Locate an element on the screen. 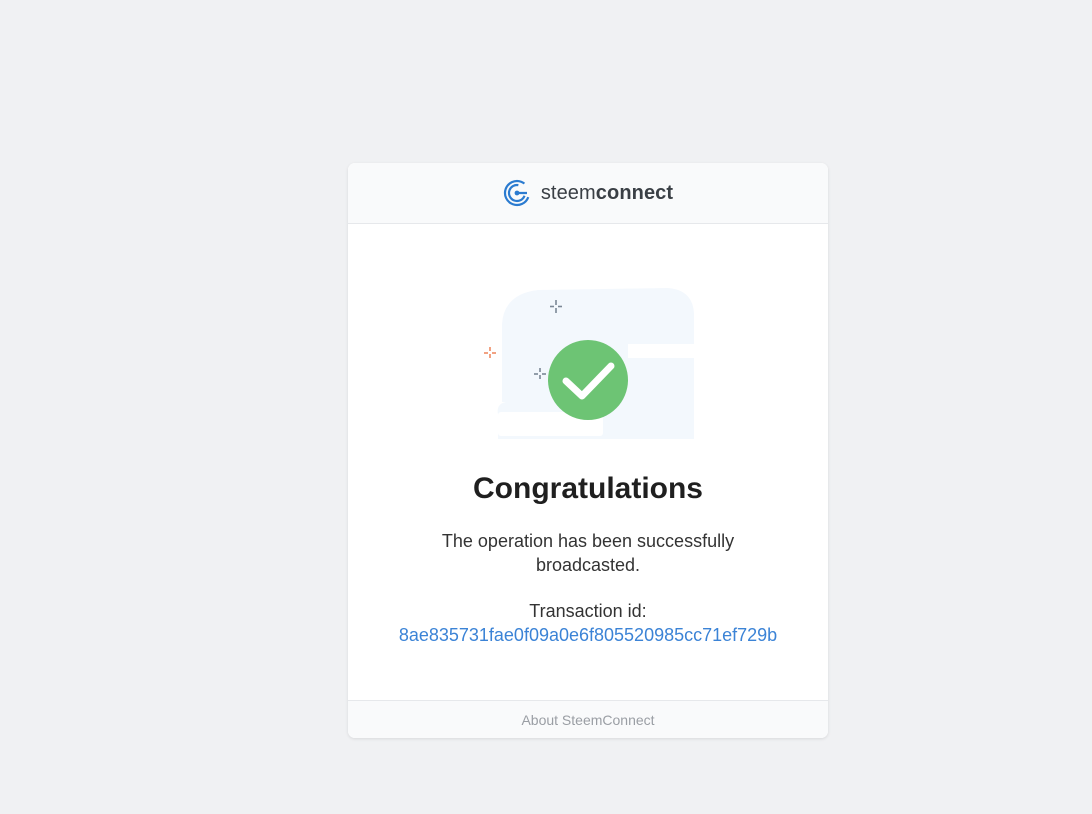  transaction-id-label: Transaction id: is located at coordinates (588, 611).